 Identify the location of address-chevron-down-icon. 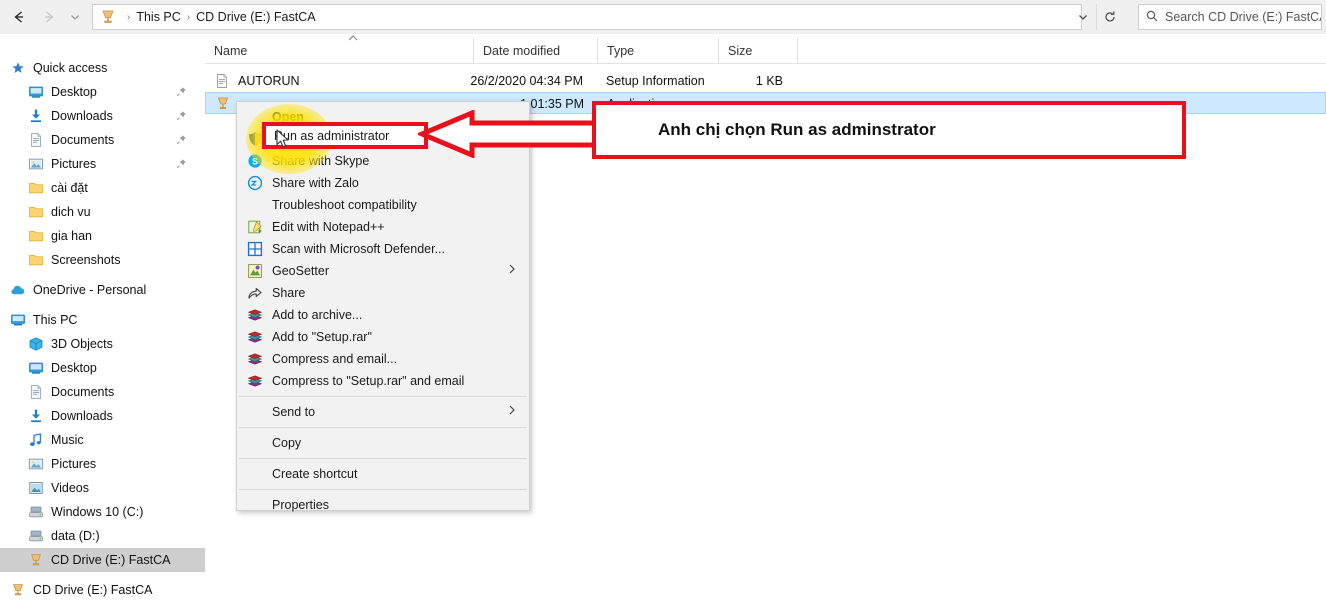
(1083, 17).